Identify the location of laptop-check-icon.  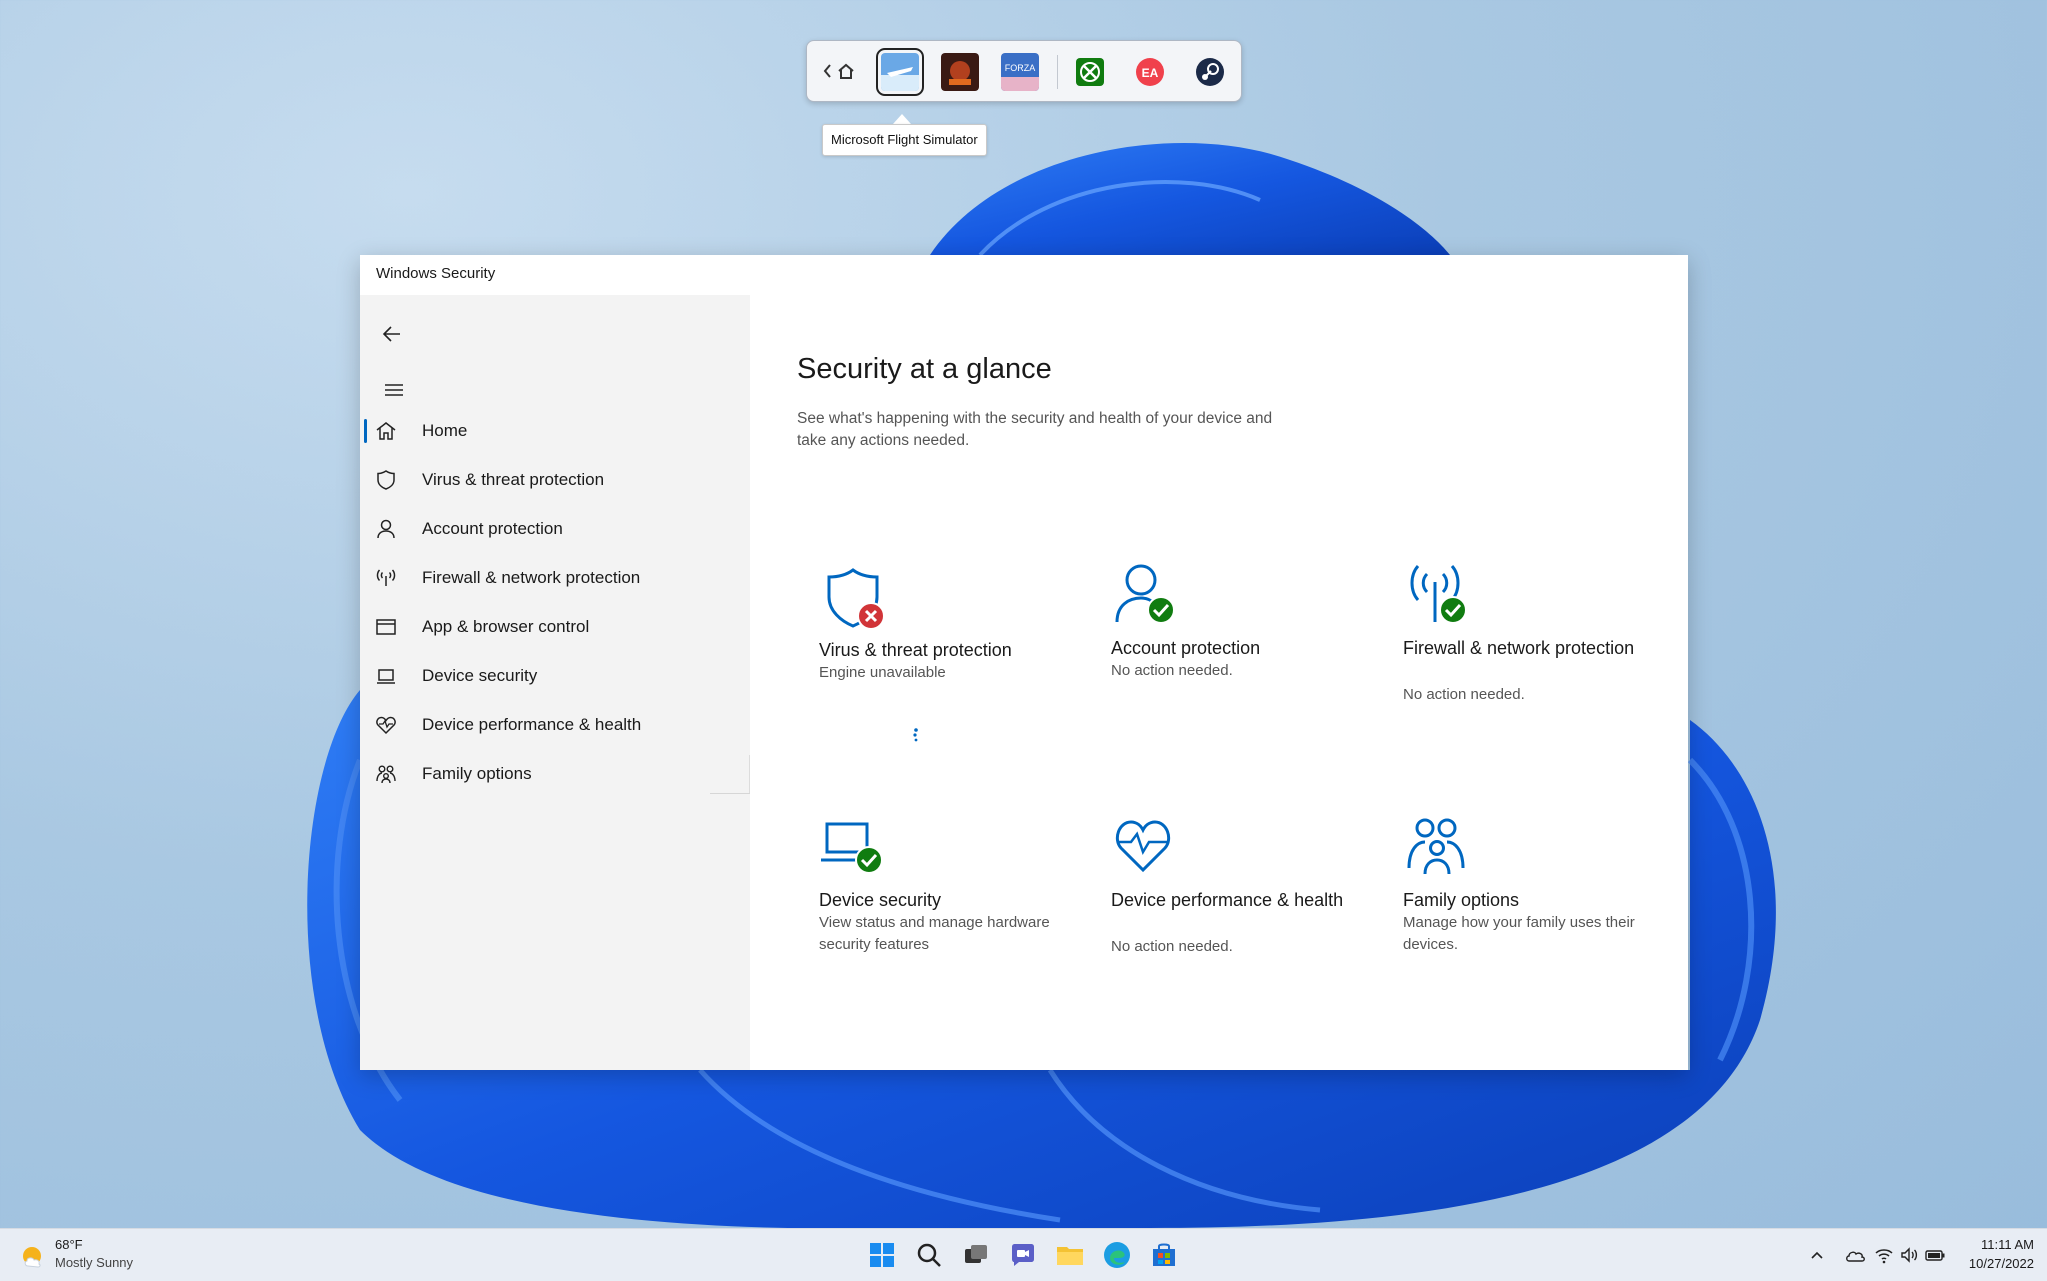
(852, 848).